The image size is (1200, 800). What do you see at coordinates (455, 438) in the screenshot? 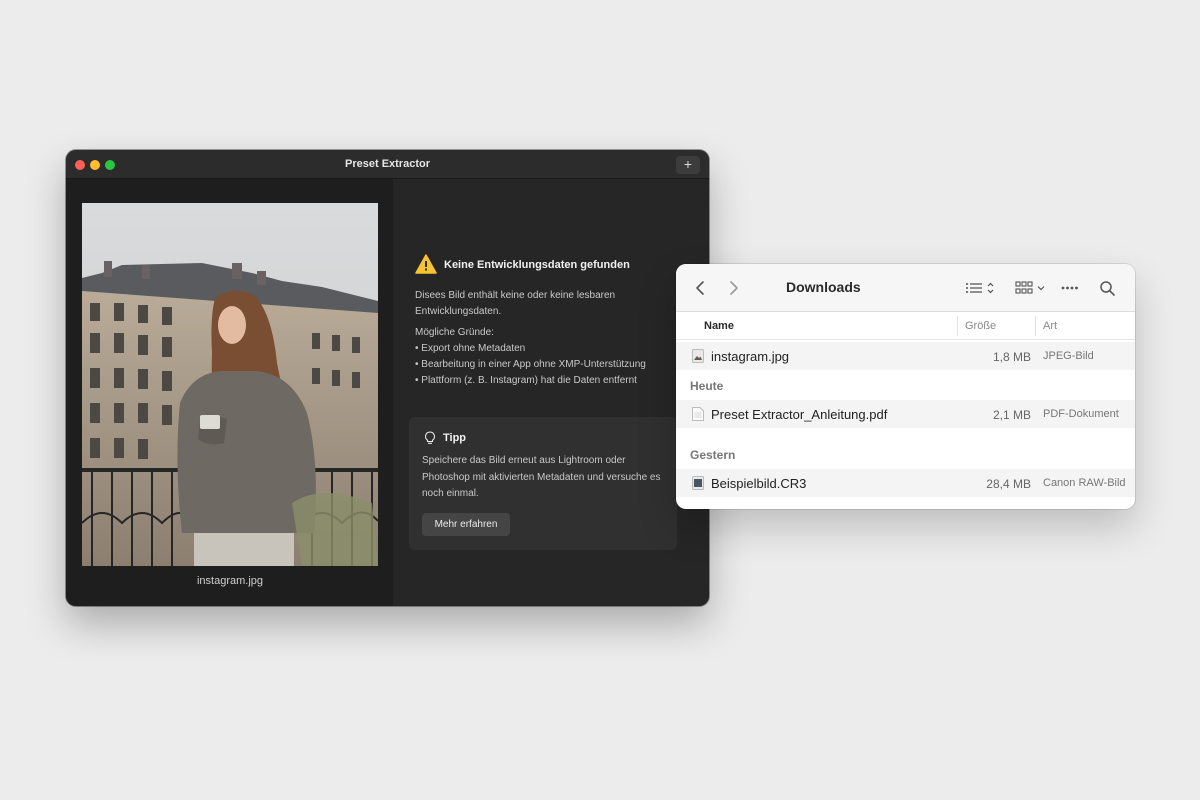
I see `tip-title: Tipp` at bounding box center [455, 438].